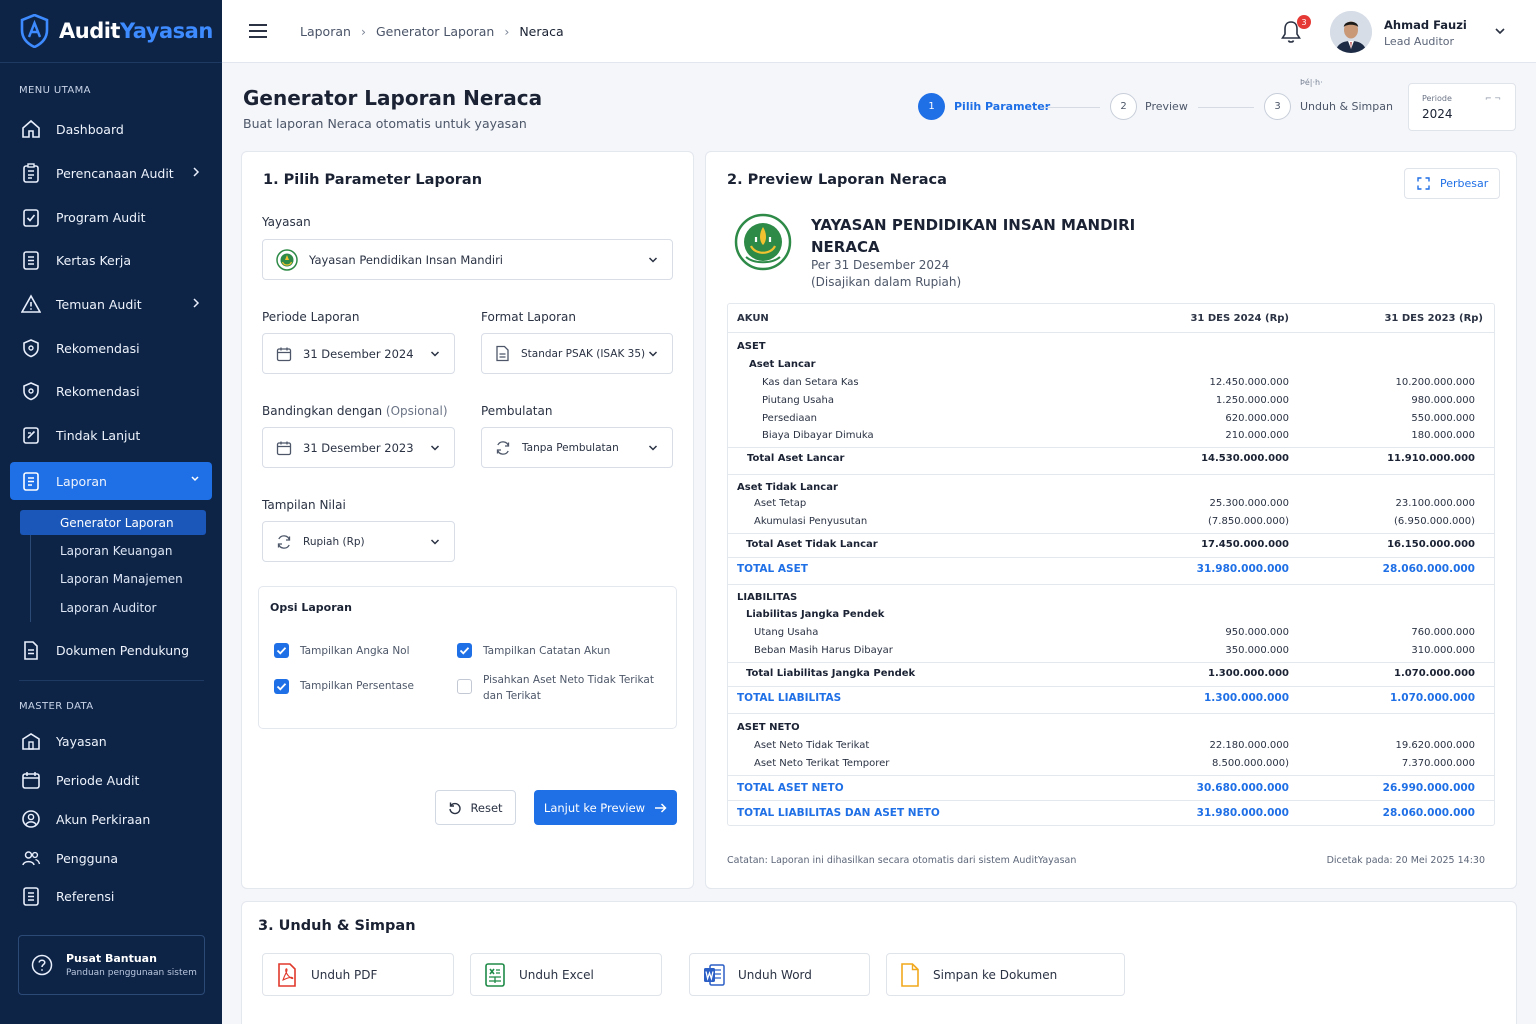 This screenshot has height=1024, width=1536. Describe the element at coordinates (111, 481) in the screenshot. I see `sidebar-item-laporan: Laporan` at that location.